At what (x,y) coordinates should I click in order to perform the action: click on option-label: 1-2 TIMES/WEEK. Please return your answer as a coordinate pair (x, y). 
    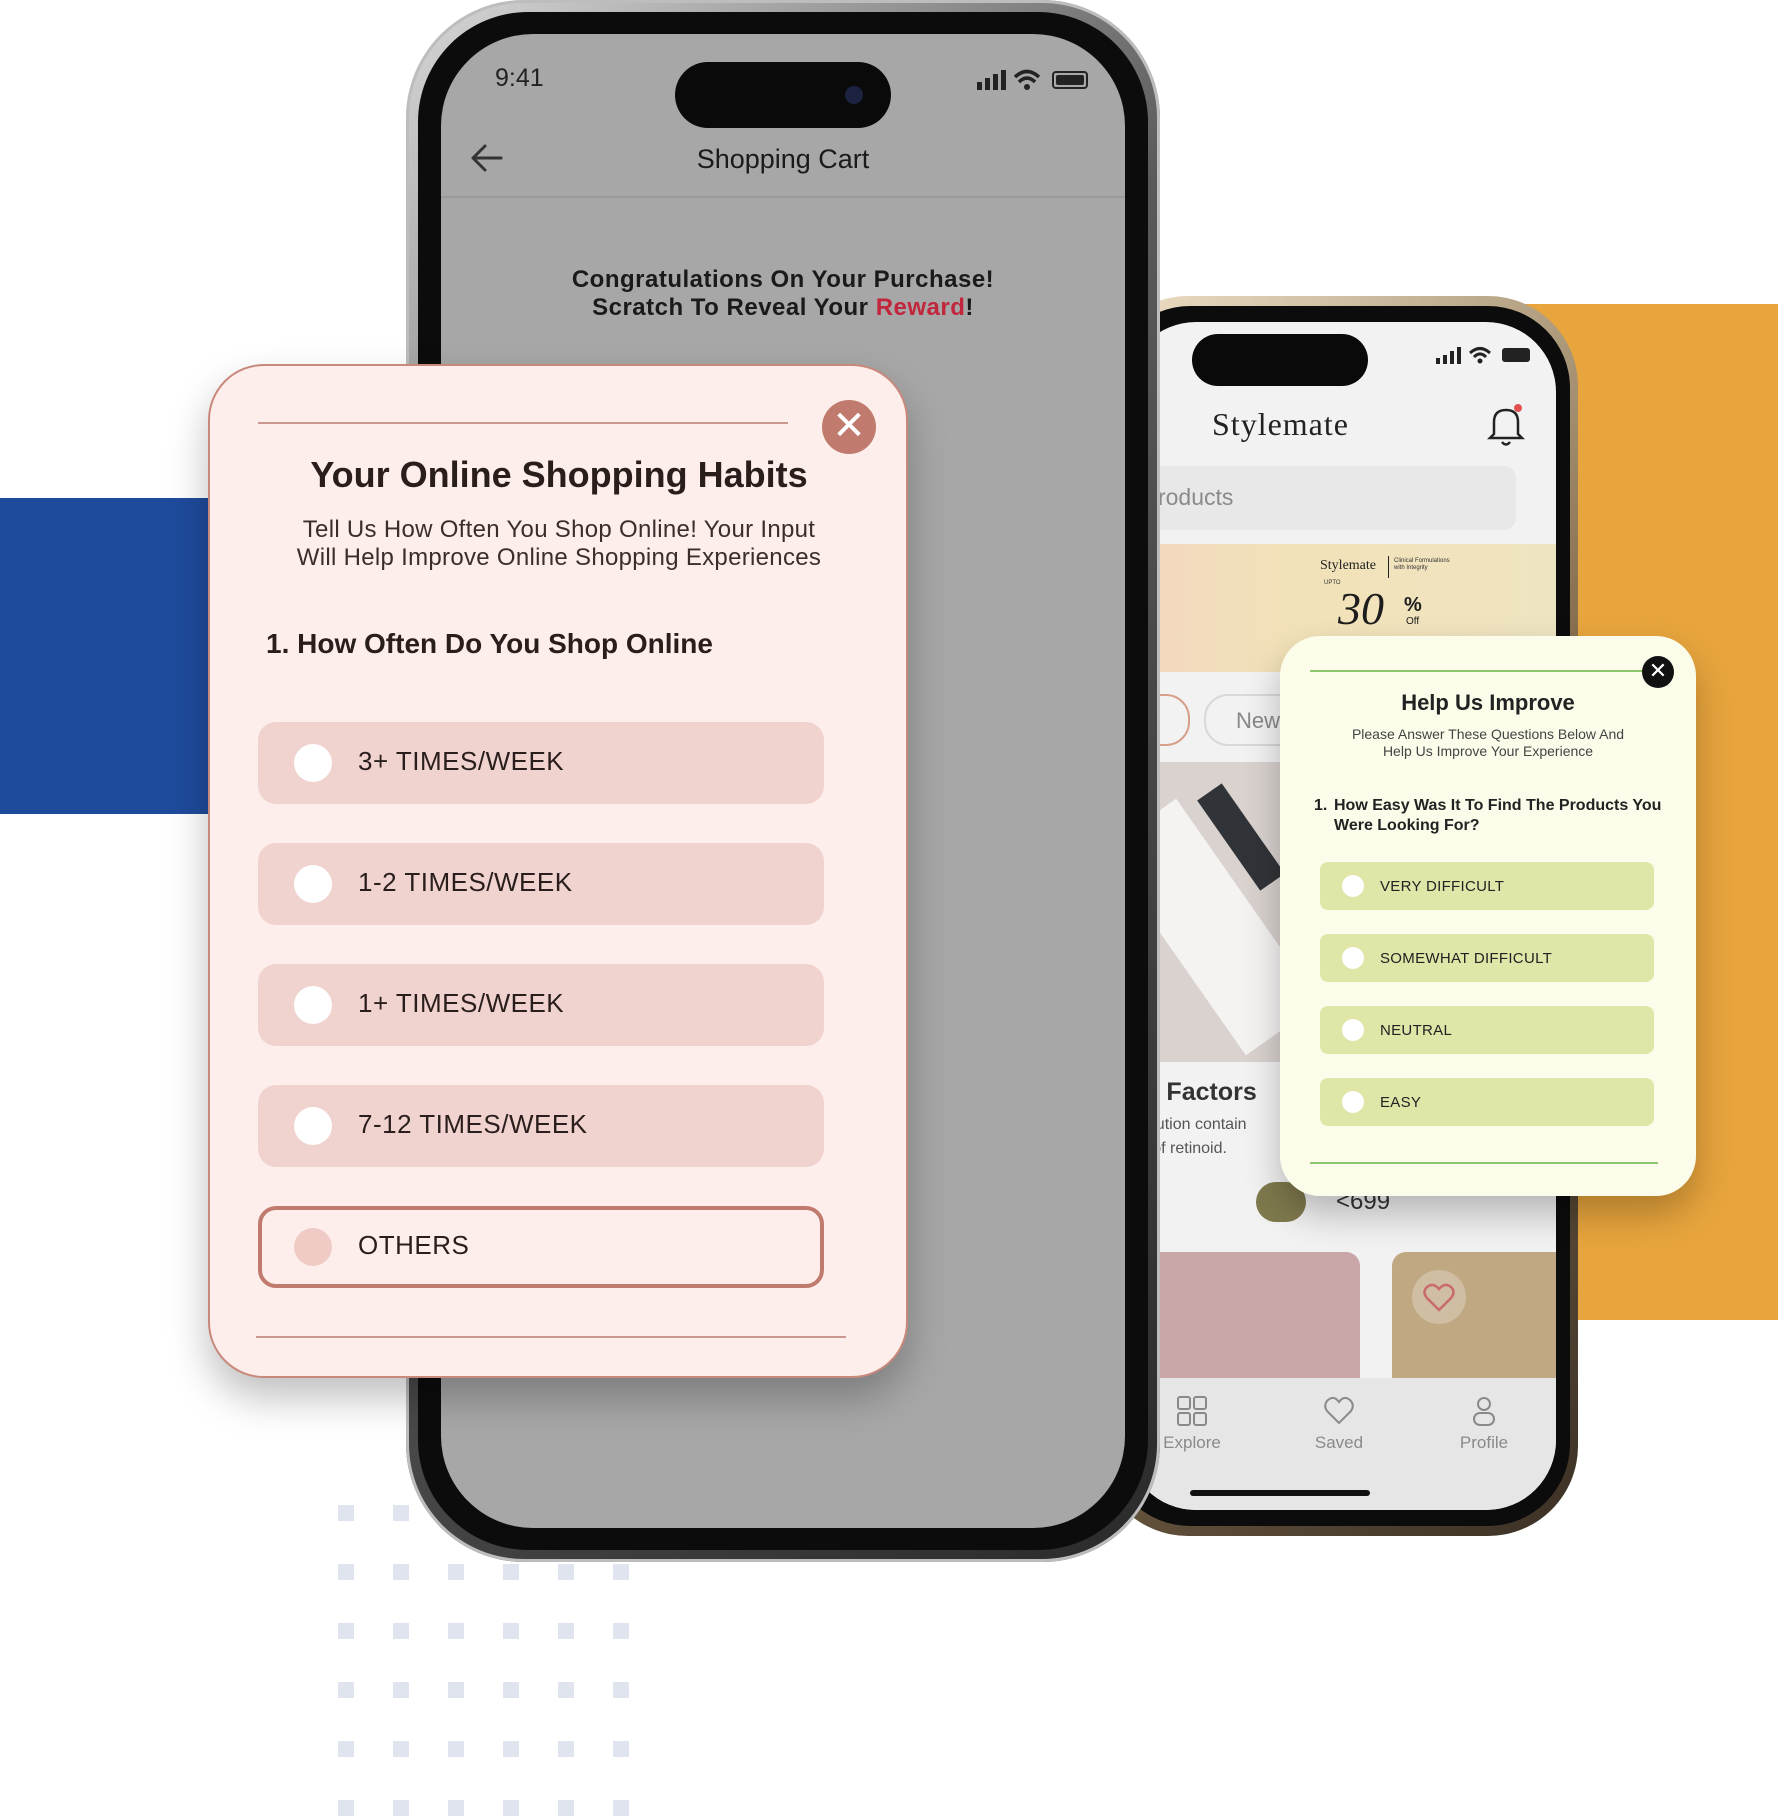
    Looking at the image, I should click on (465, 882).